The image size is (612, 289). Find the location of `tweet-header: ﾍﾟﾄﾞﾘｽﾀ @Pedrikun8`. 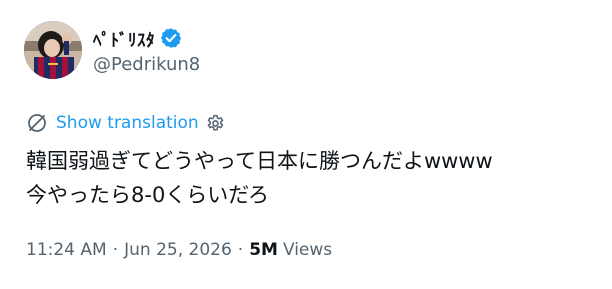

tweet-header: ﾍﾟﾄﾞﾘｽﾀ @Pedrikun8 is located at coordinates (112, 50).